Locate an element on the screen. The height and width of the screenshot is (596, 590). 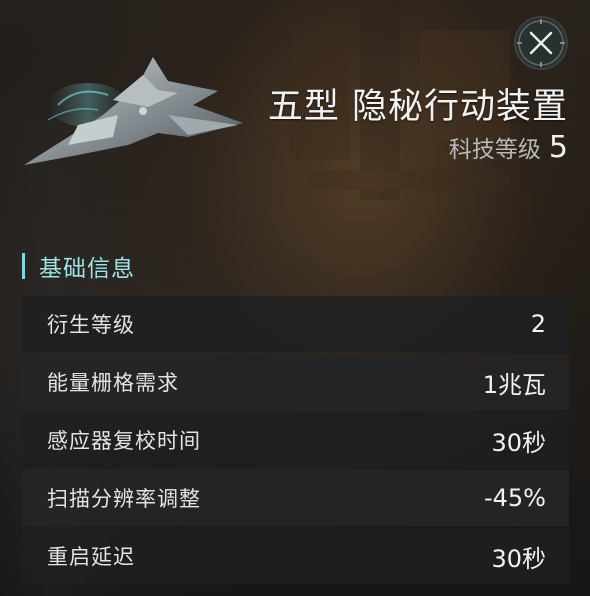
attribute-row-sensor-recalibration: 感应器复校时间 30秒 is located at coordinates (295, 440).